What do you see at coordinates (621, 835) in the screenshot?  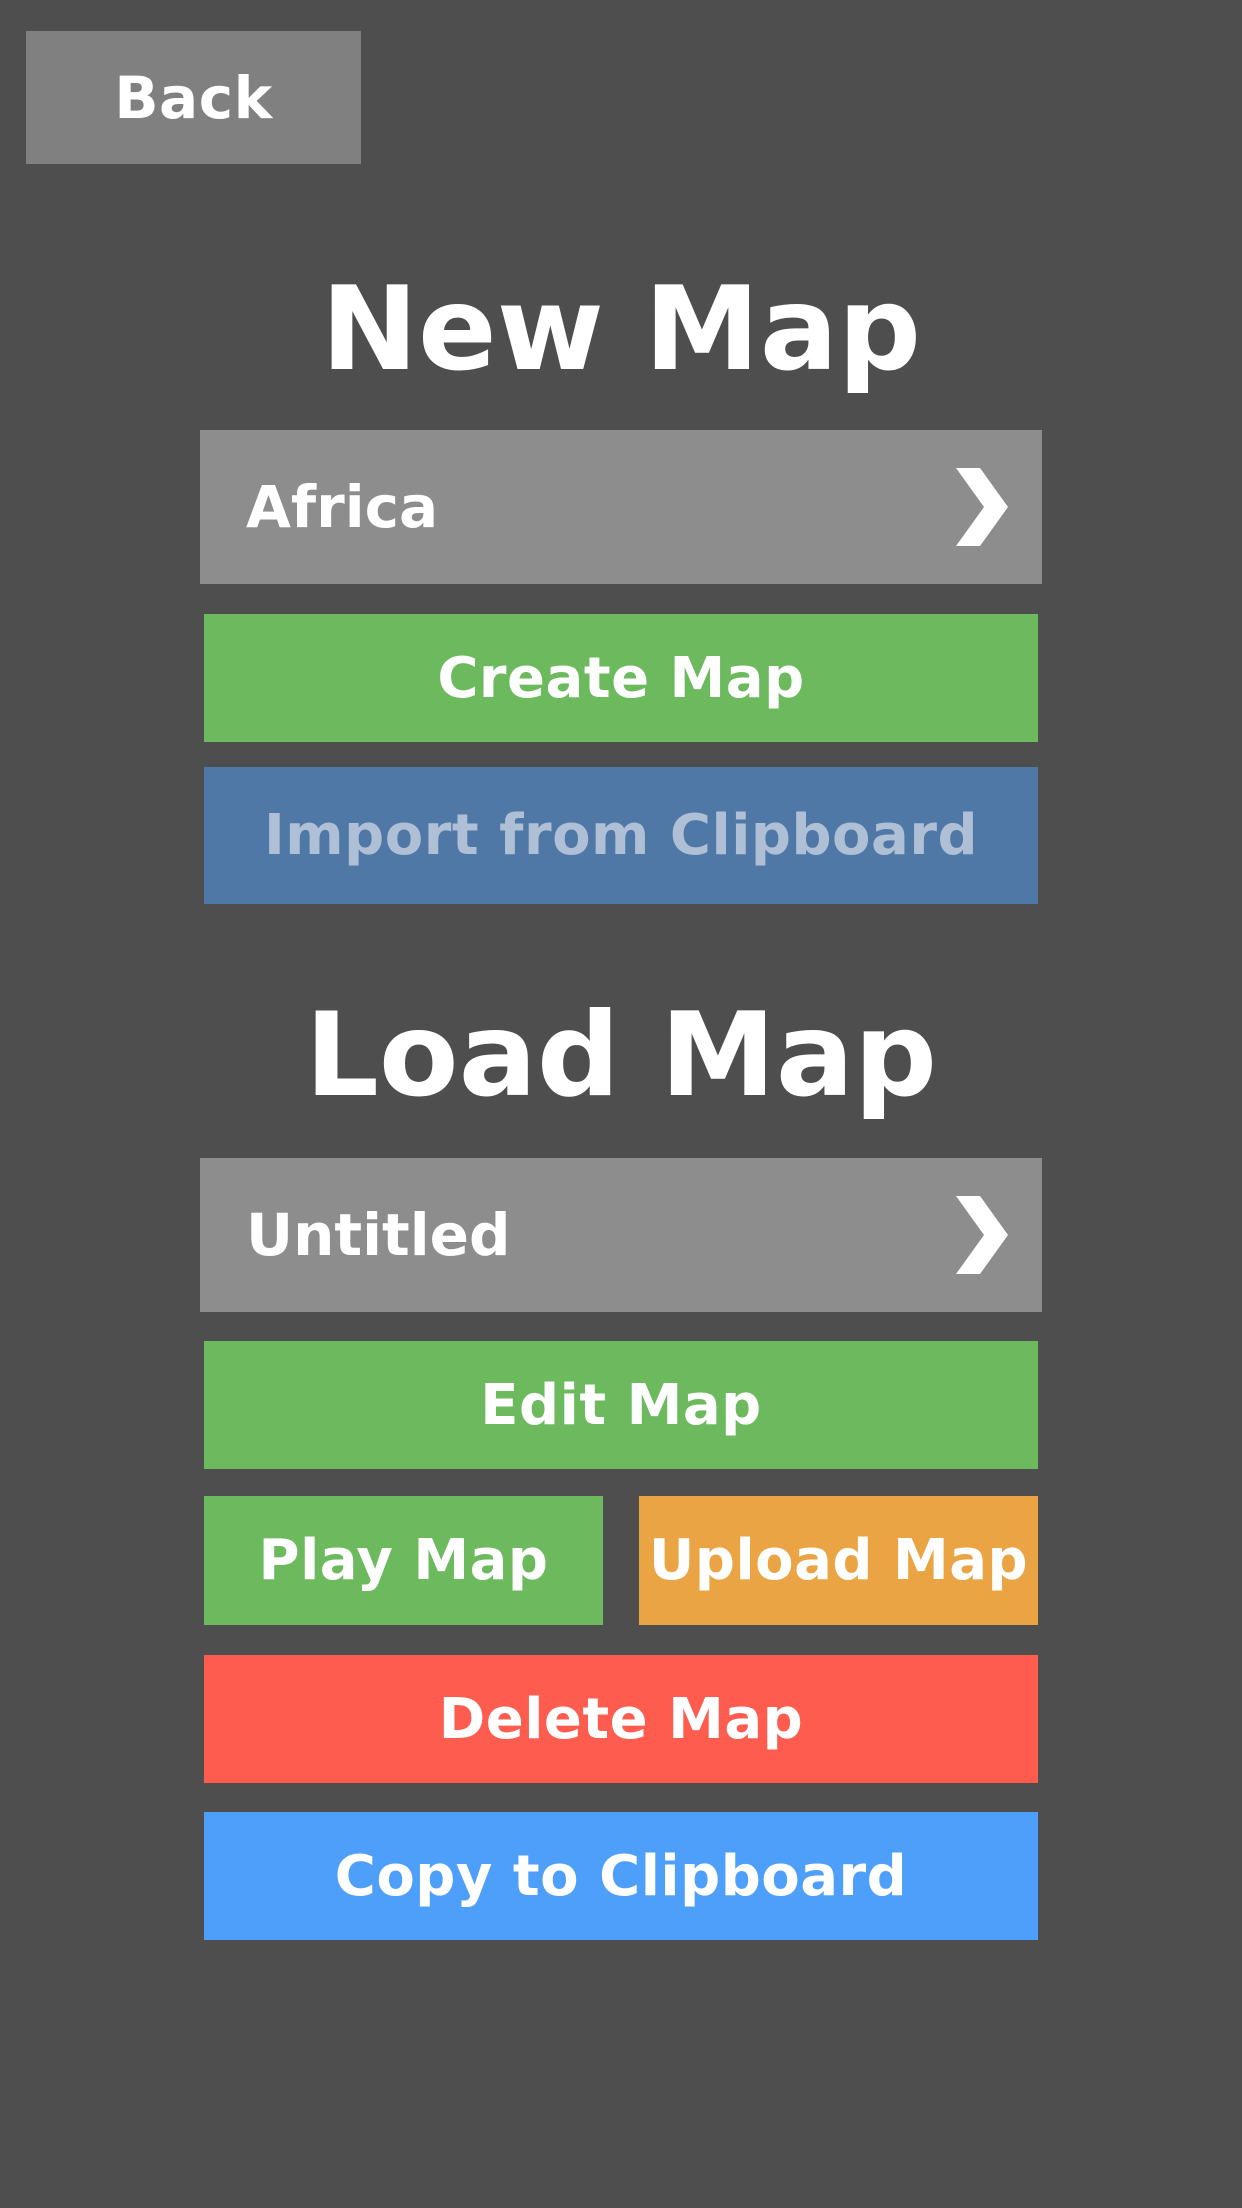 I see `import-from-clipboard-button: Import from Clipboard` at bounding box center [621, 835].